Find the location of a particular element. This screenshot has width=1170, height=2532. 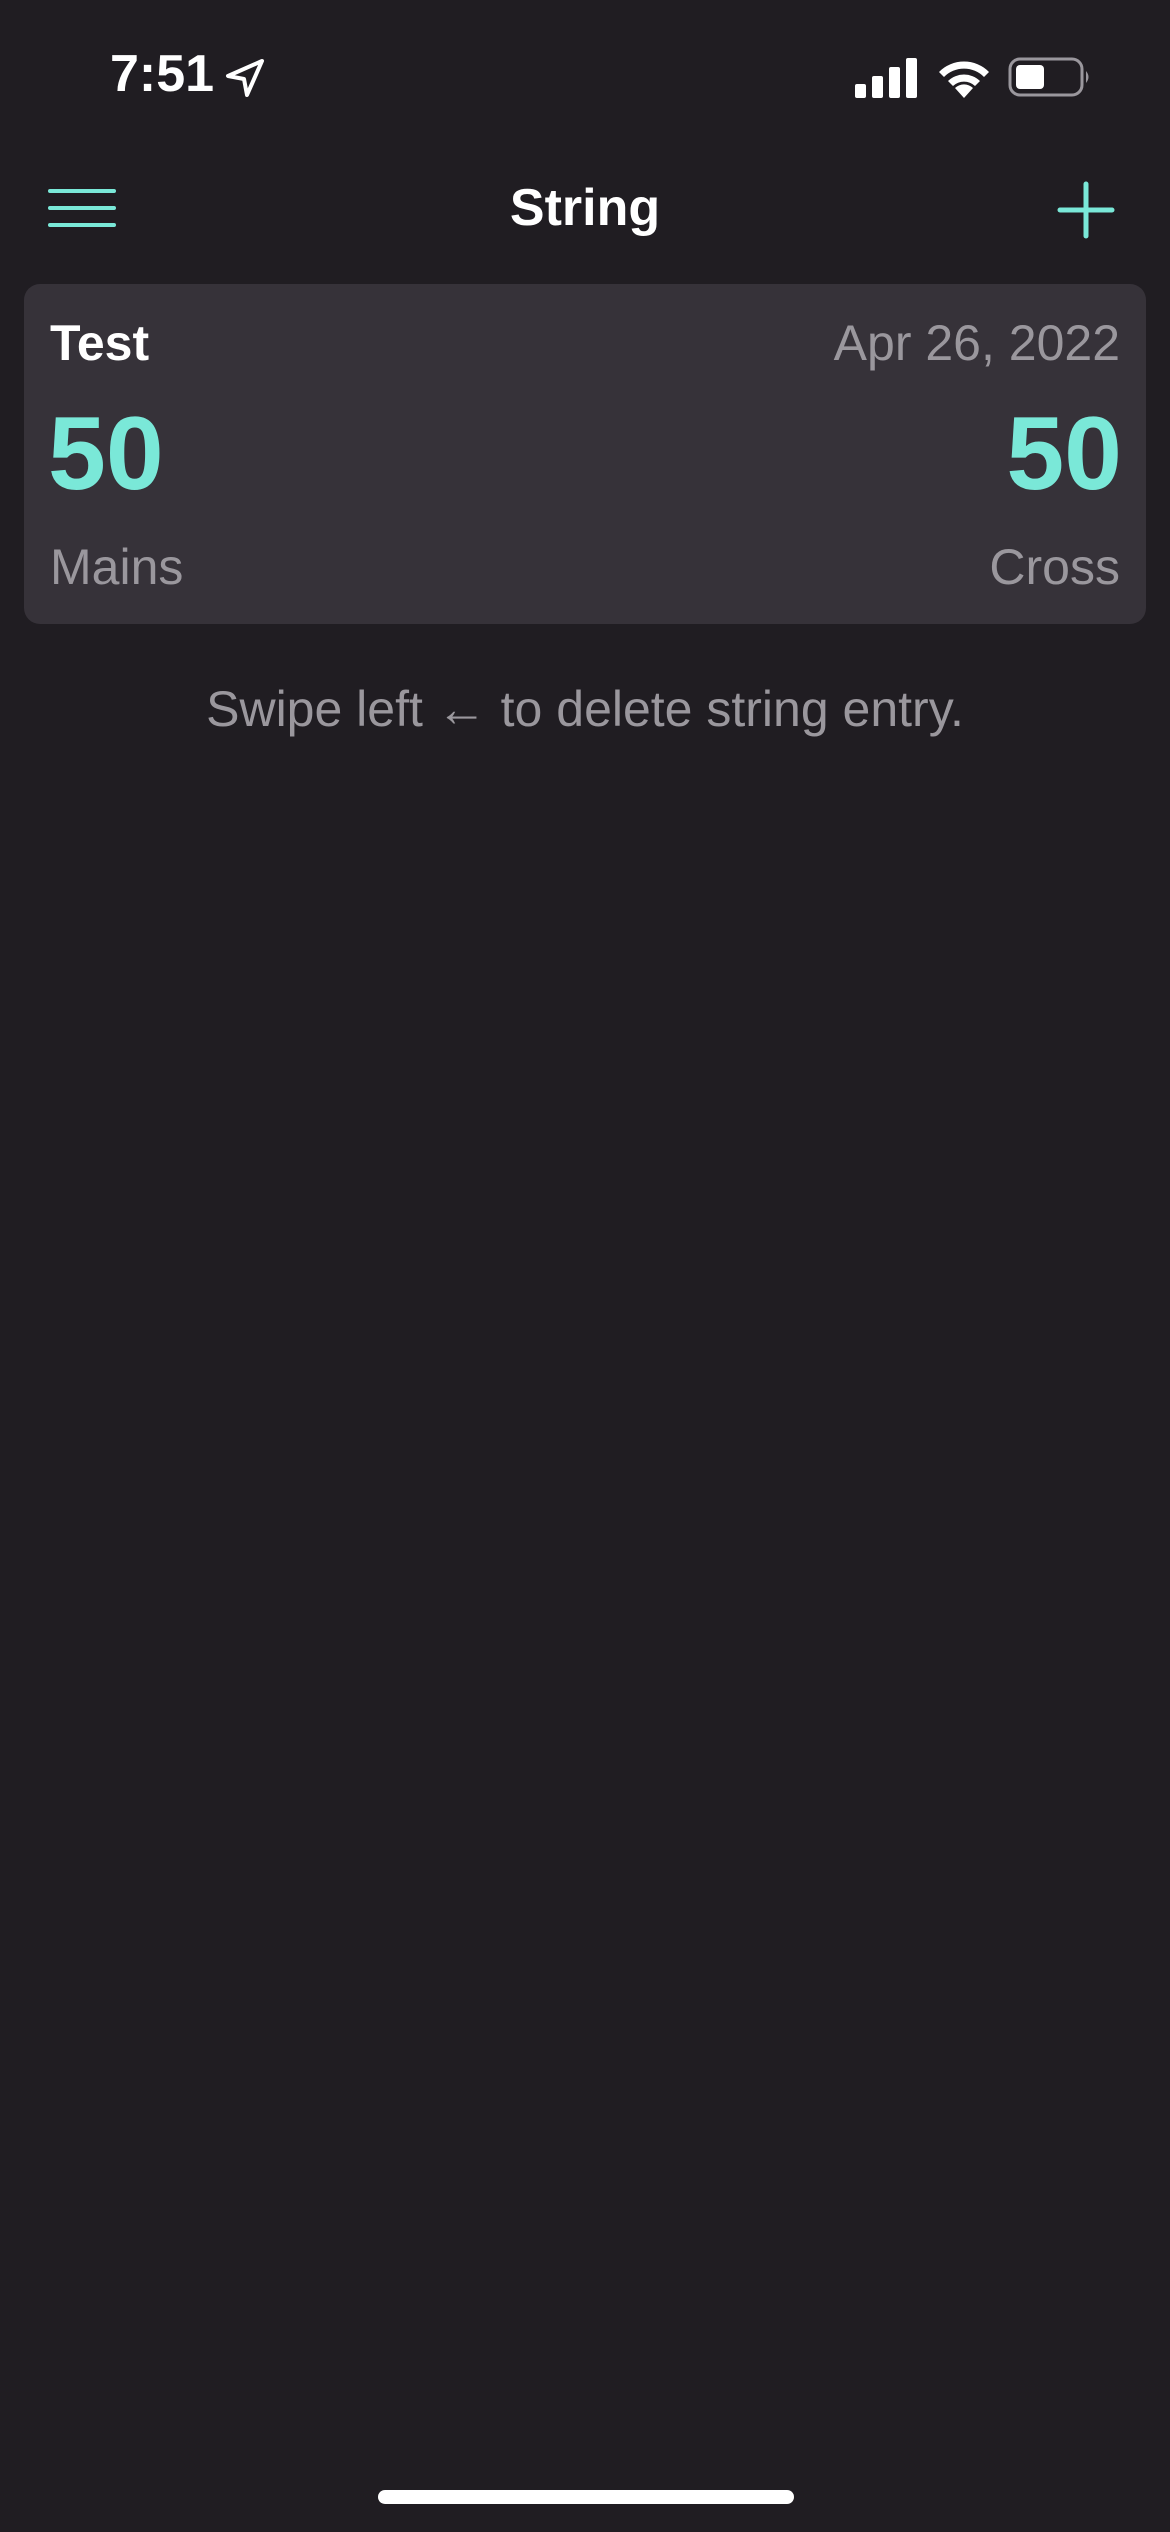

home-indicator is located at coordinates (586, 2497).